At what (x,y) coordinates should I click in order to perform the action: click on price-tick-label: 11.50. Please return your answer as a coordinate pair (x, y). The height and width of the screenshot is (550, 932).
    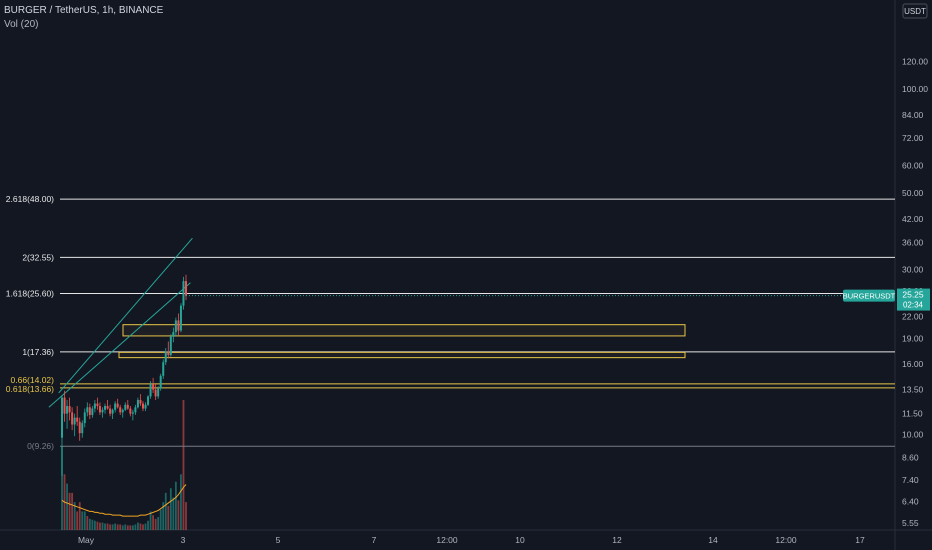
    Looking at the image, I should click on (912, 414).